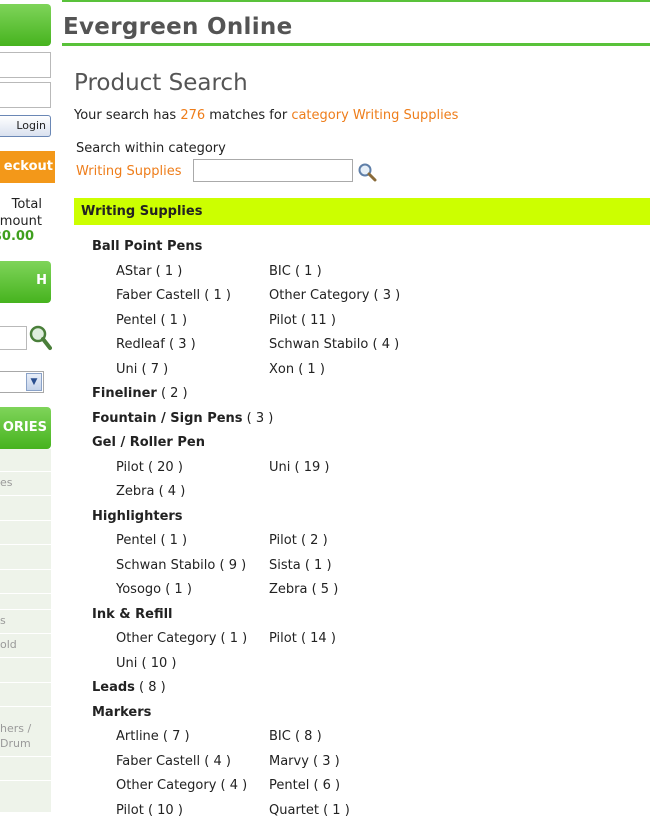 This screenshot has width=650, height=825. What do you see at coordinates (192, 666) in the screenshot?
I see `brand-link: Uni ( 10 )` at bounding box center [192, 666].